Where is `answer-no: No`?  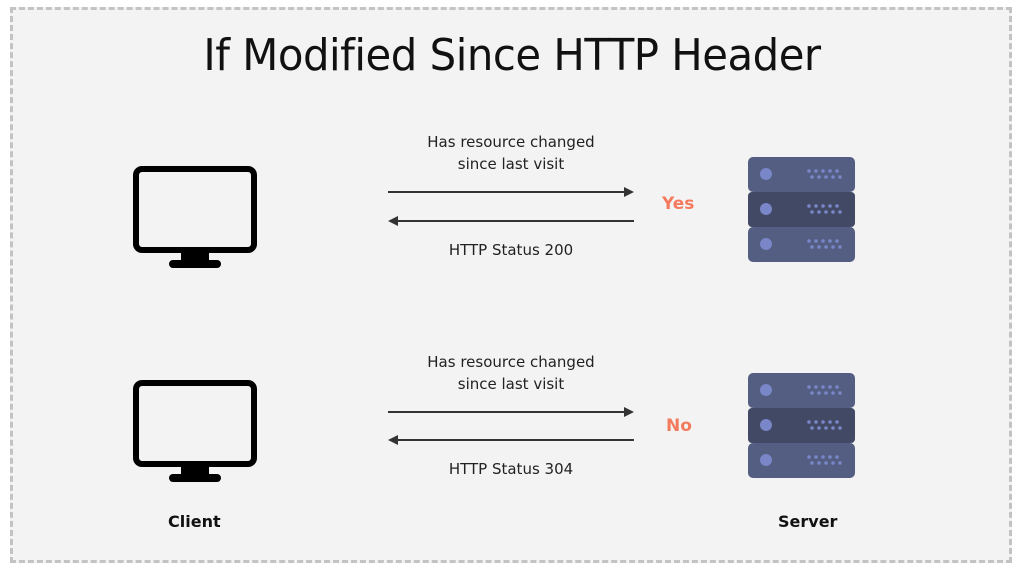
answer-no: No is located at coordinates (679, 426).